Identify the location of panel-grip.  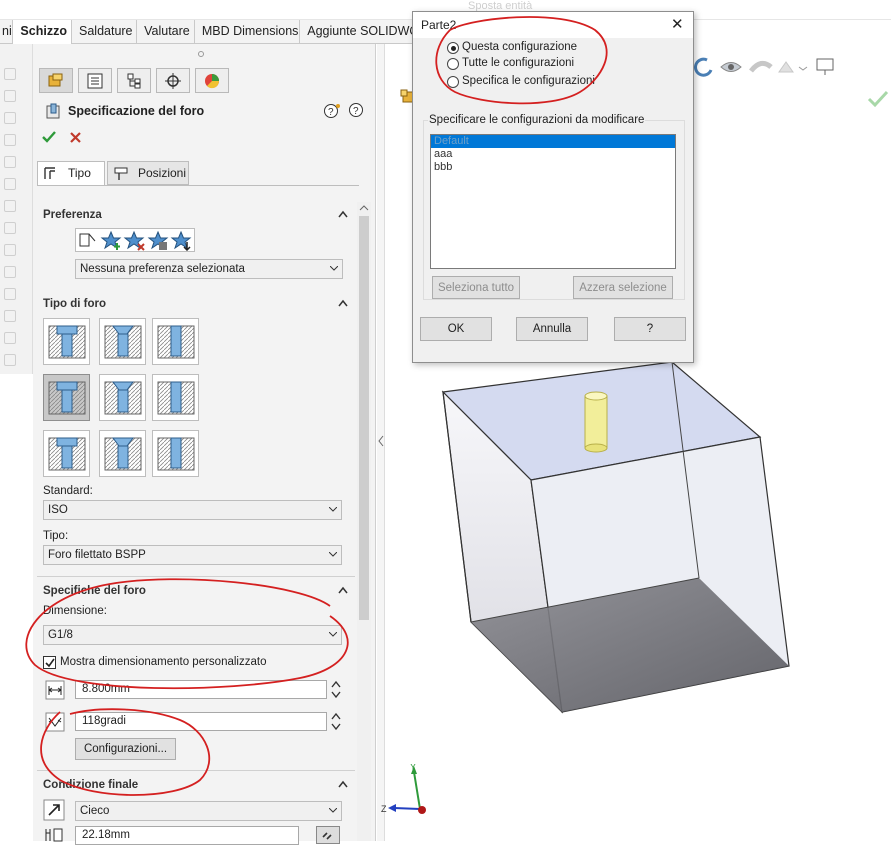
(201, 54).